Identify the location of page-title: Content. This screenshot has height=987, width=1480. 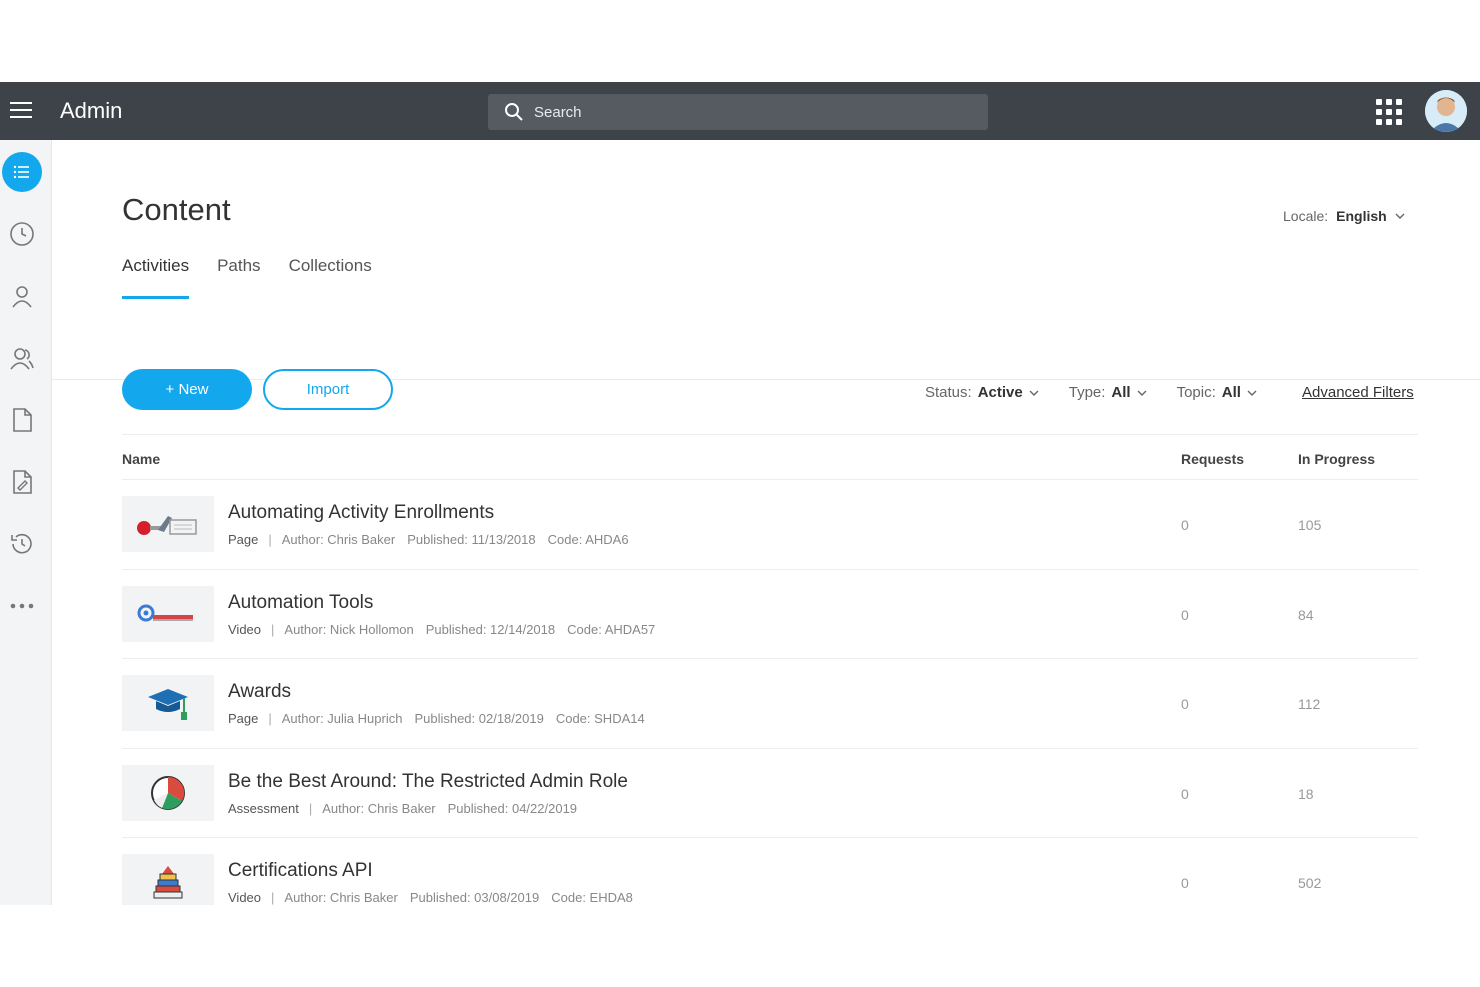
(176, 209).